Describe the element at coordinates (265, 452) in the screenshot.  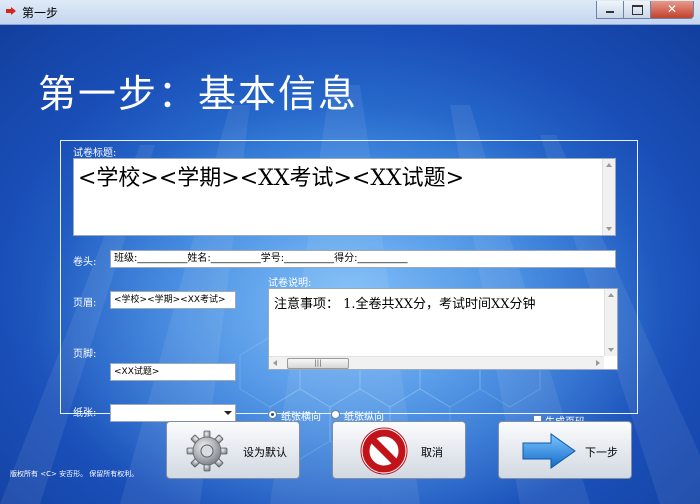
I see `set-default-label: 设为默认` at that location.